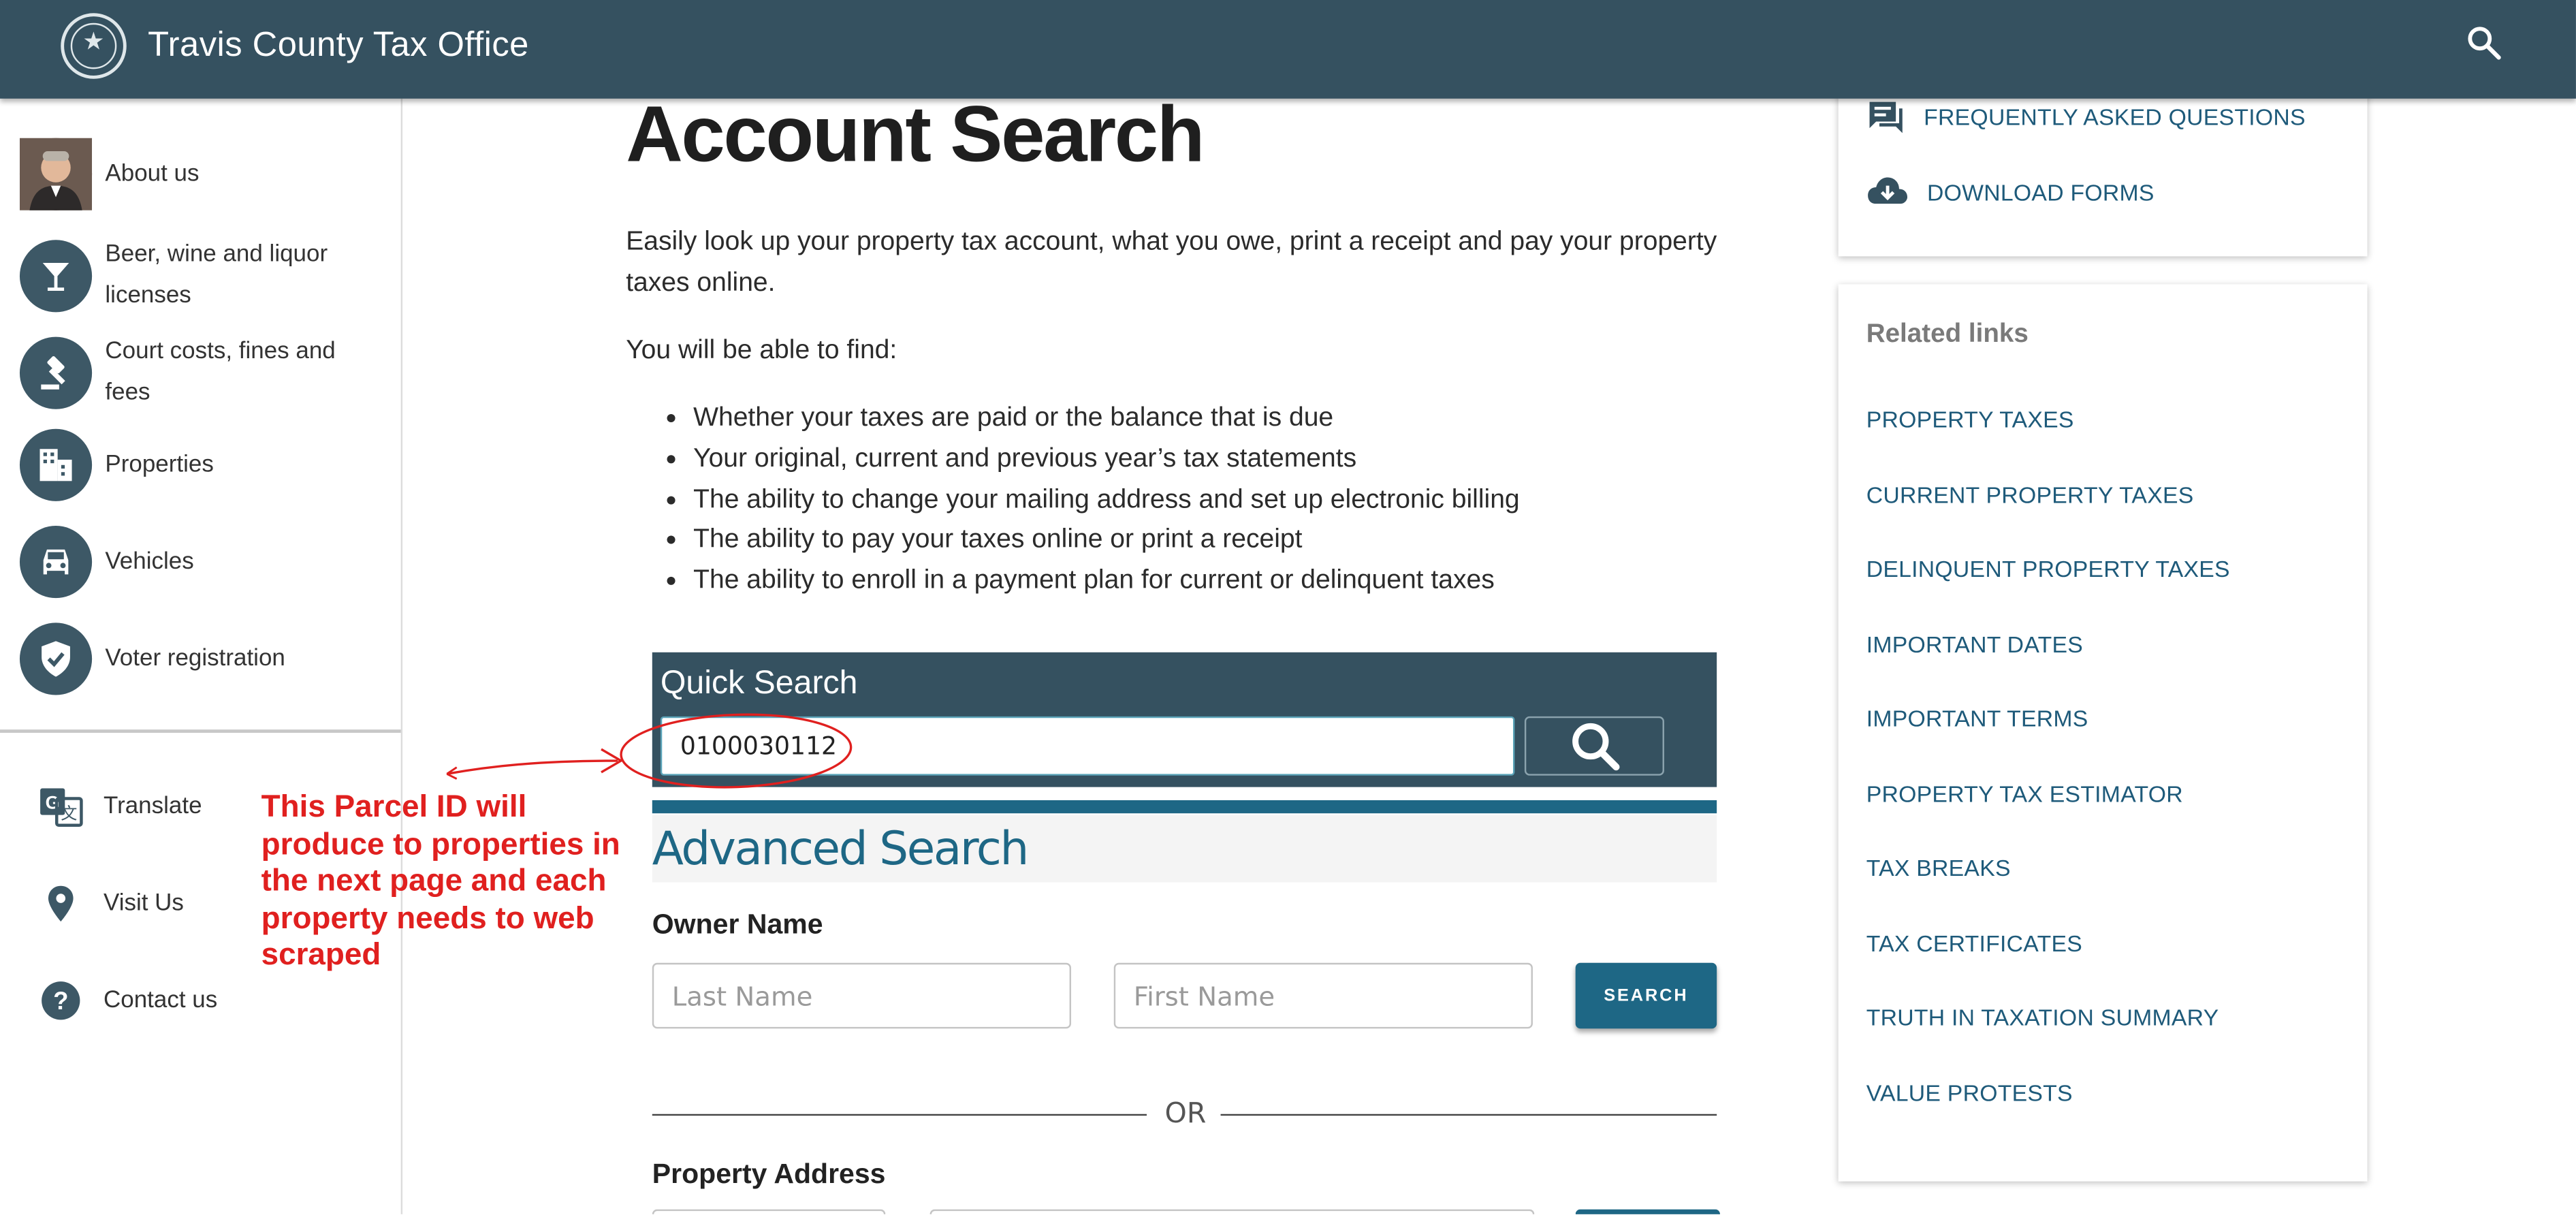  I want to click on parcel-id-input, so click(1087, 746).